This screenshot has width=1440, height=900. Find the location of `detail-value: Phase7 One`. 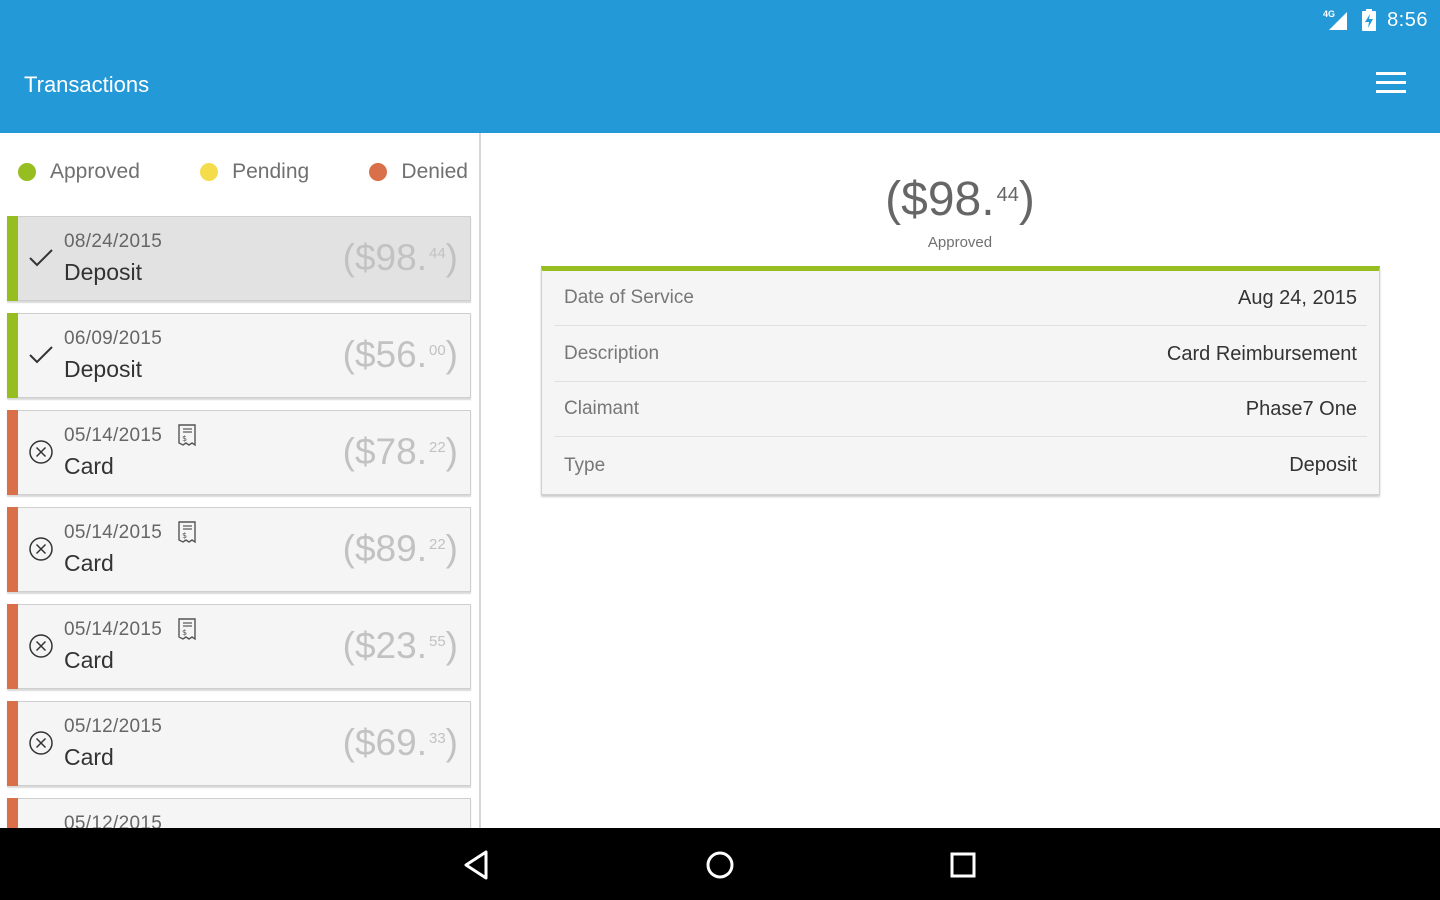

detail-value: Phase7 One is located at coordinates (1301, 408).